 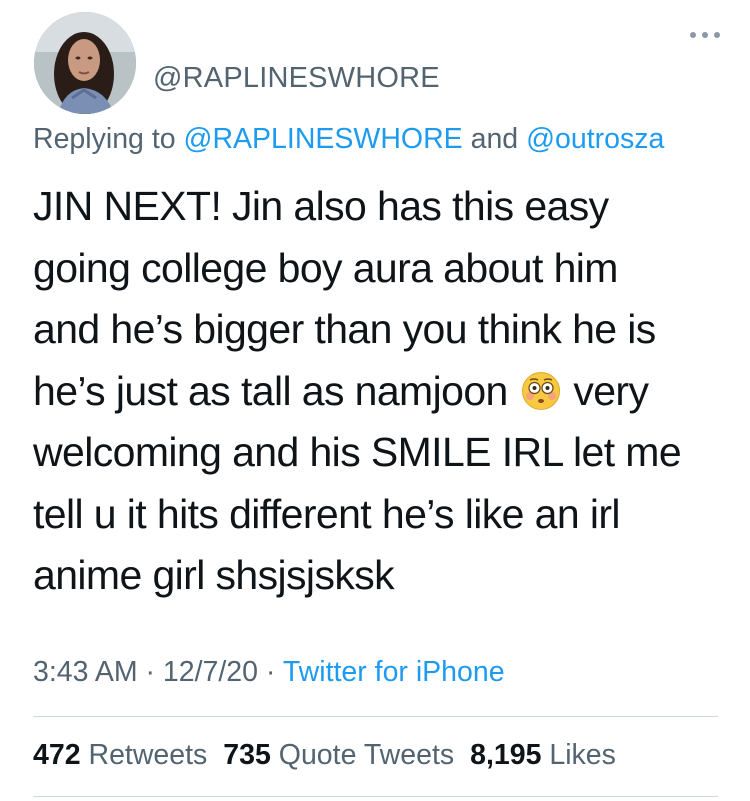 I want to click on avatar, so click(x=85, y=63).